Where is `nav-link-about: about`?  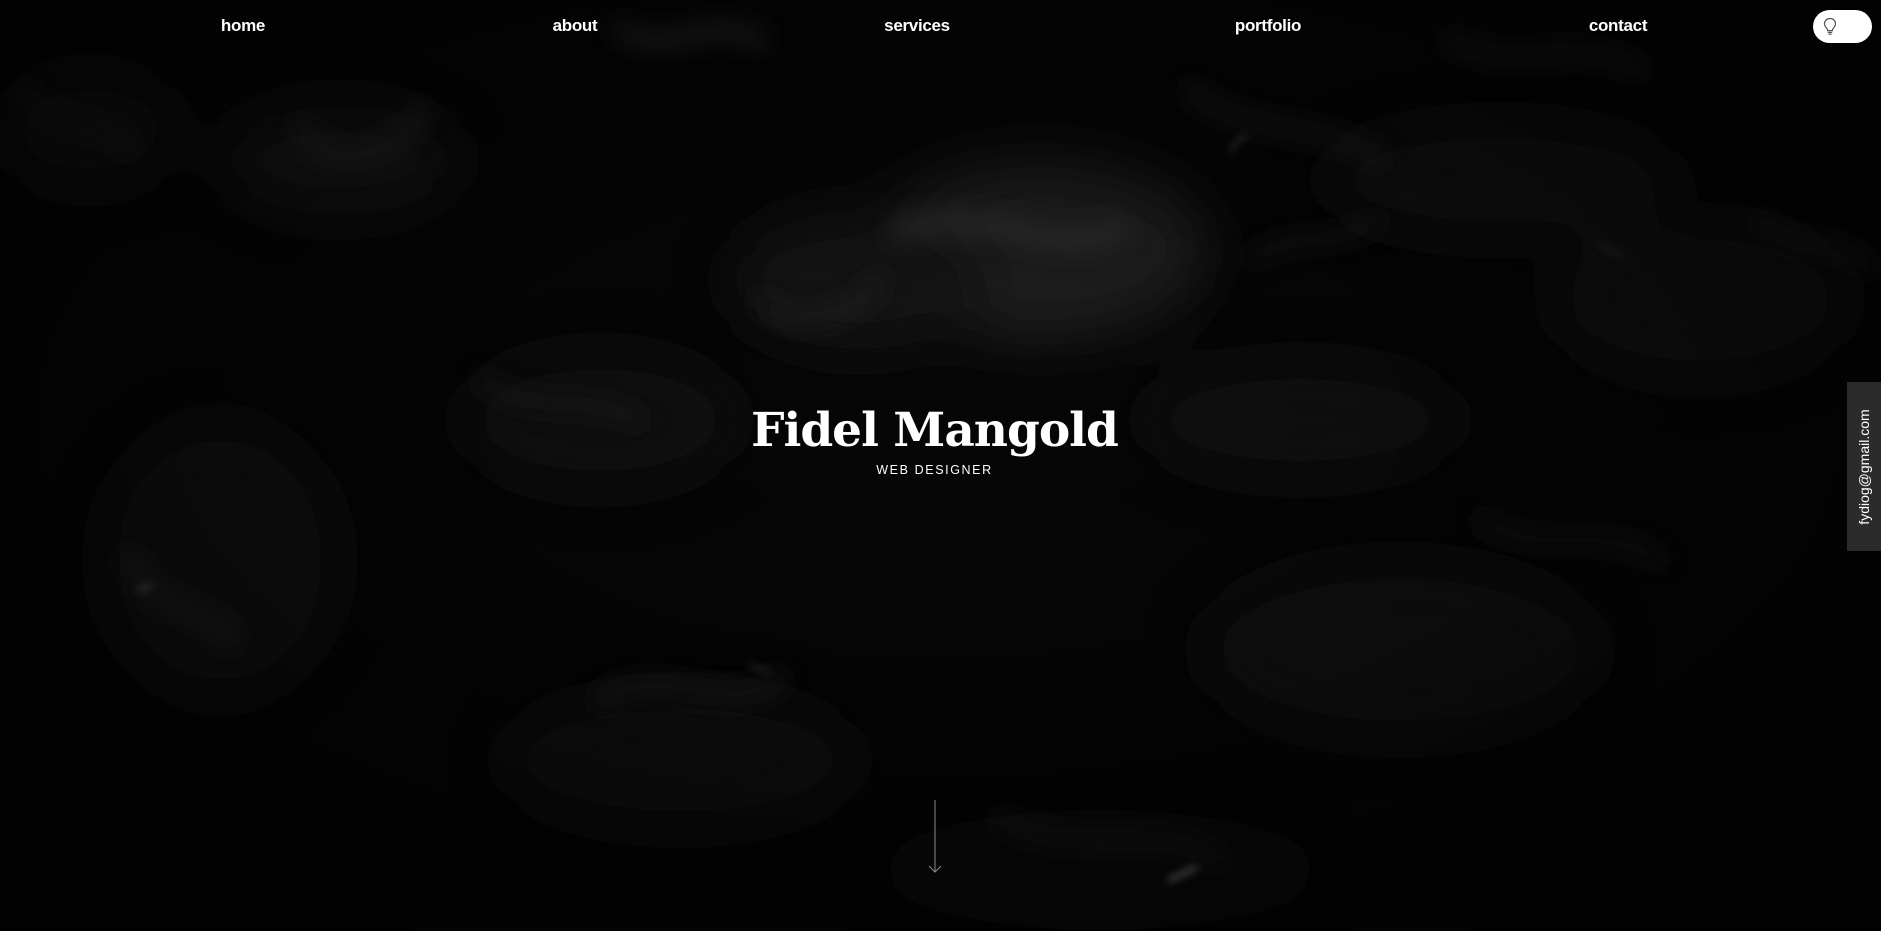 nav-link-about: about is located at coordinates (575, 26).